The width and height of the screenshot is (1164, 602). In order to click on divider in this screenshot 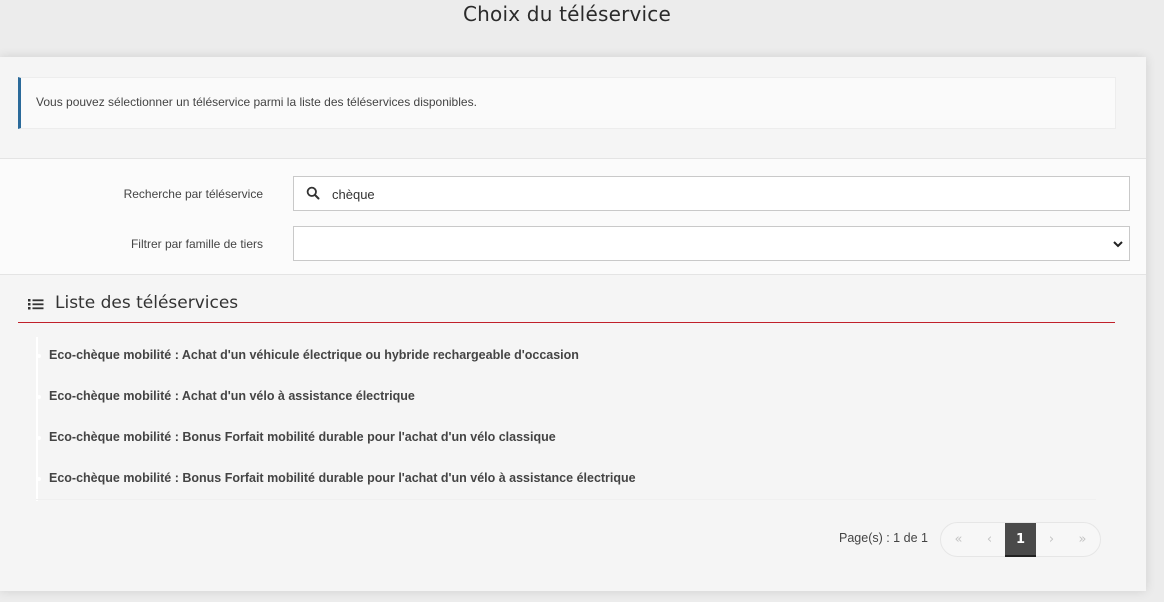, I will do `click(566, 499)`.